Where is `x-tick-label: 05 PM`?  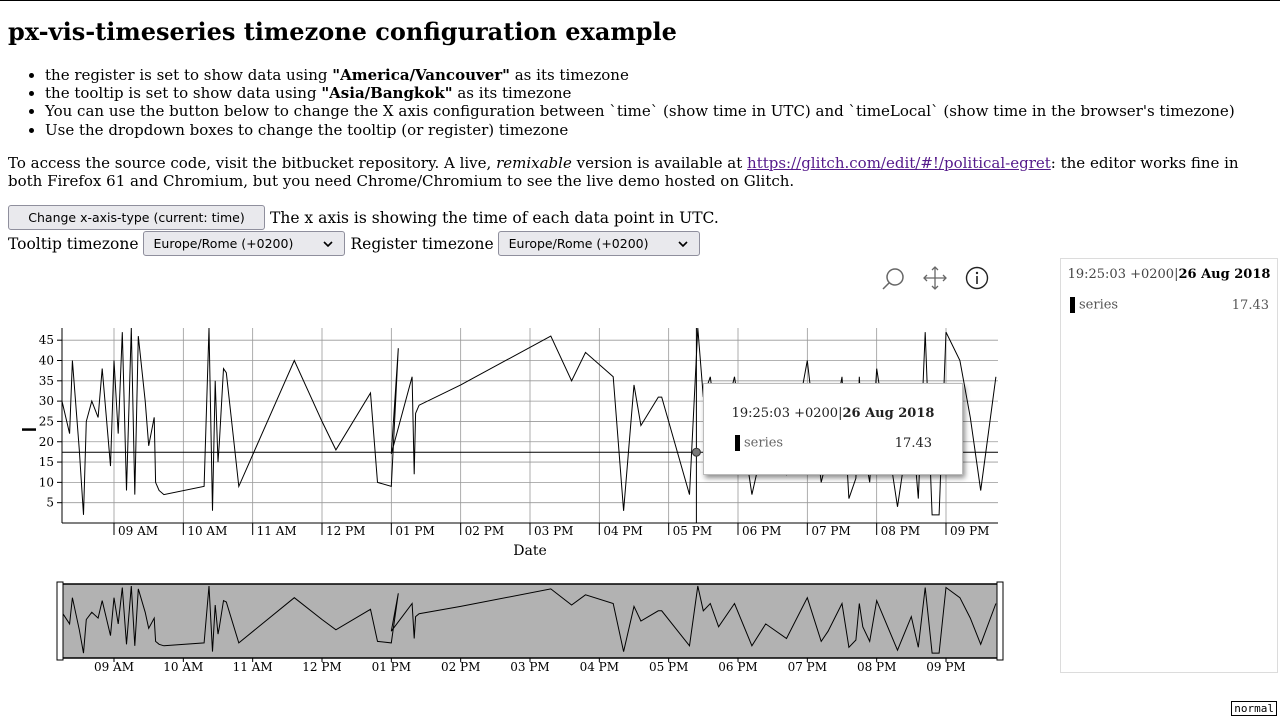
x-tick-label: 05 PM is located at coordinates (692, 531).